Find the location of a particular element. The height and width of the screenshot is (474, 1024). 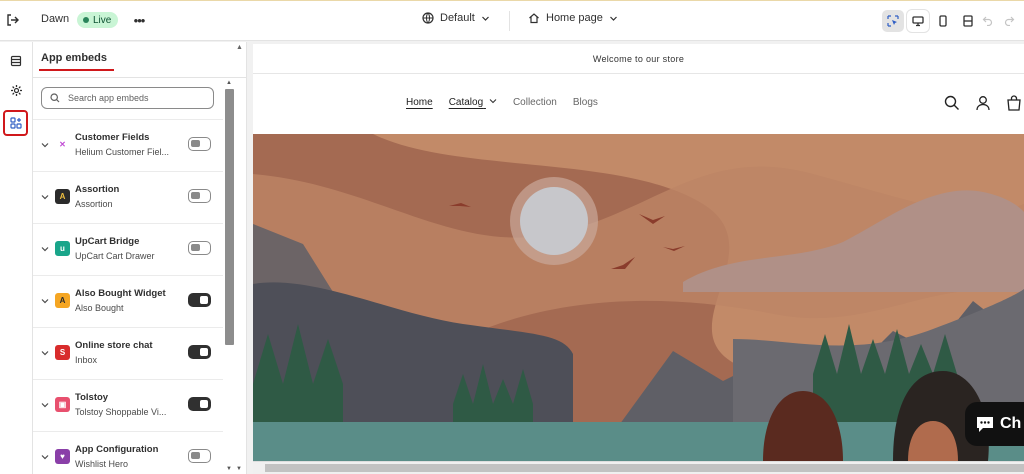

undo-icon is located at coordinates (987, 22).